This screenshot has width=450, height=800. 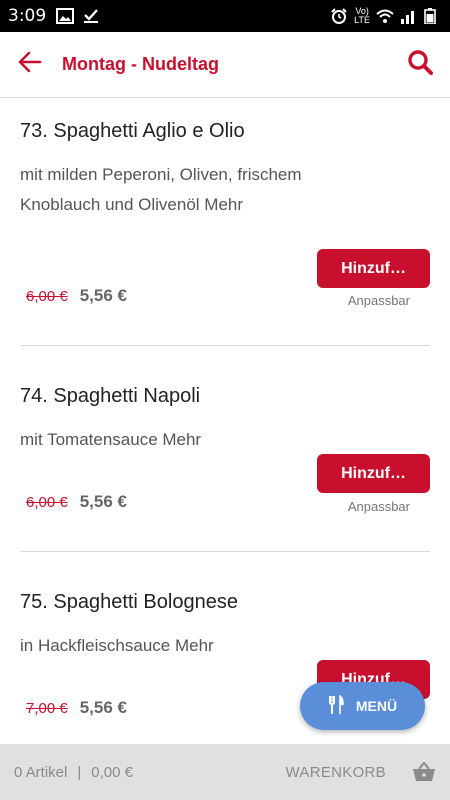 I want to click on item-name: 73. Spaghetti Aglio e Olio, so click(x=132, y=131).